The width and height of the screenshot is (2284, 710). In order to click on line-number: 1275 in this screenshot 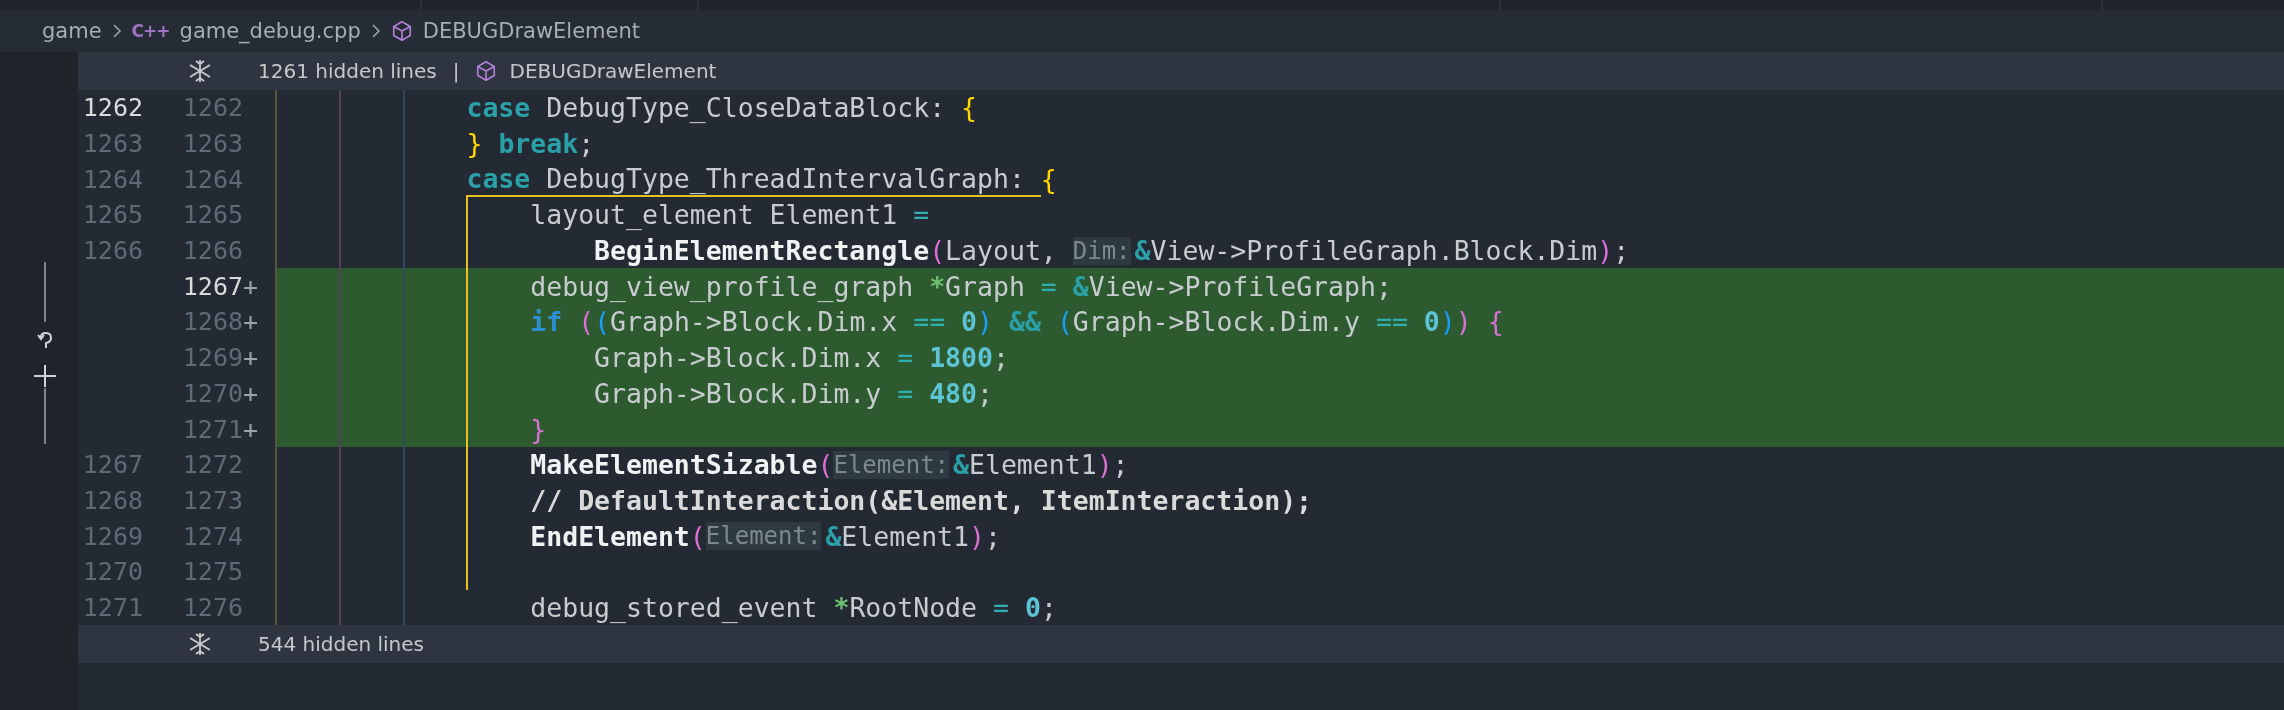, I will do `click(212, 572)`.